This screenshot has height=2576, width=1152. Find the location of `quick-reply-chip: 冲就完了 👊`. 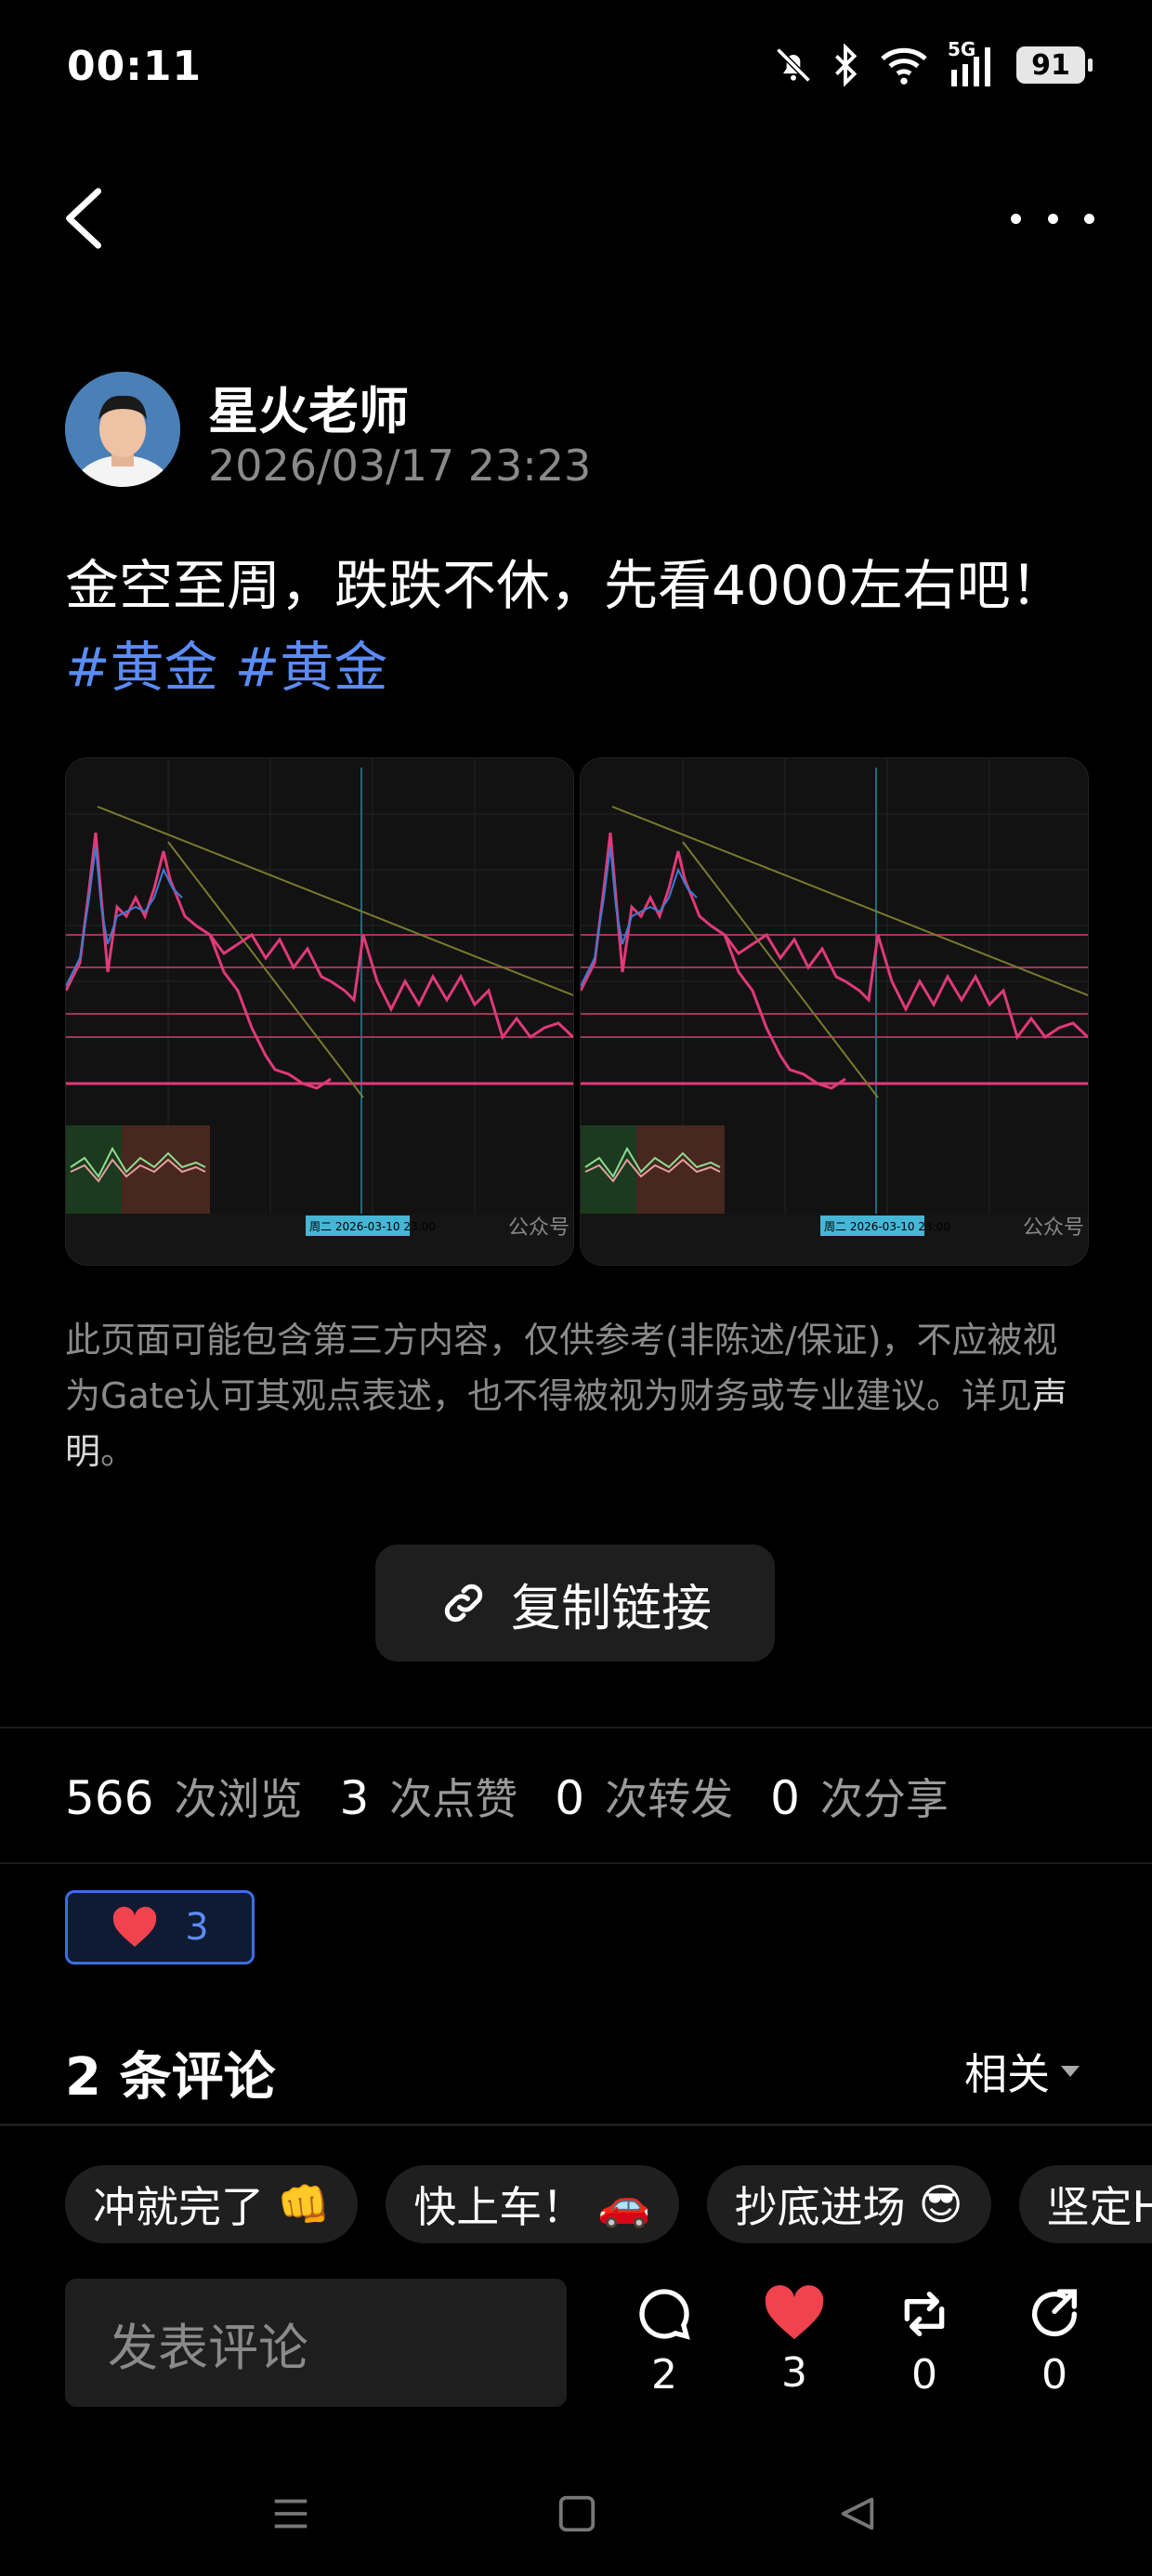

quick-reply-chip: 冲就完了 👊 is located at coordinates (212, 2204).